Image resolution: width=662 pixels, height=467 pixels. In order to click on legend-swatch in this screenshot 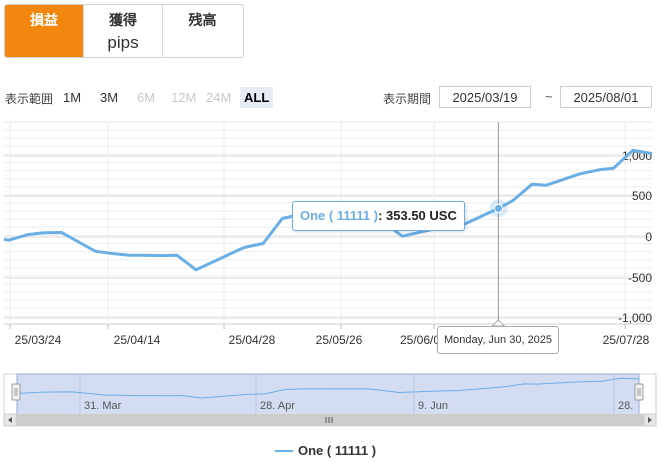, I will do `click(284, 450)`.